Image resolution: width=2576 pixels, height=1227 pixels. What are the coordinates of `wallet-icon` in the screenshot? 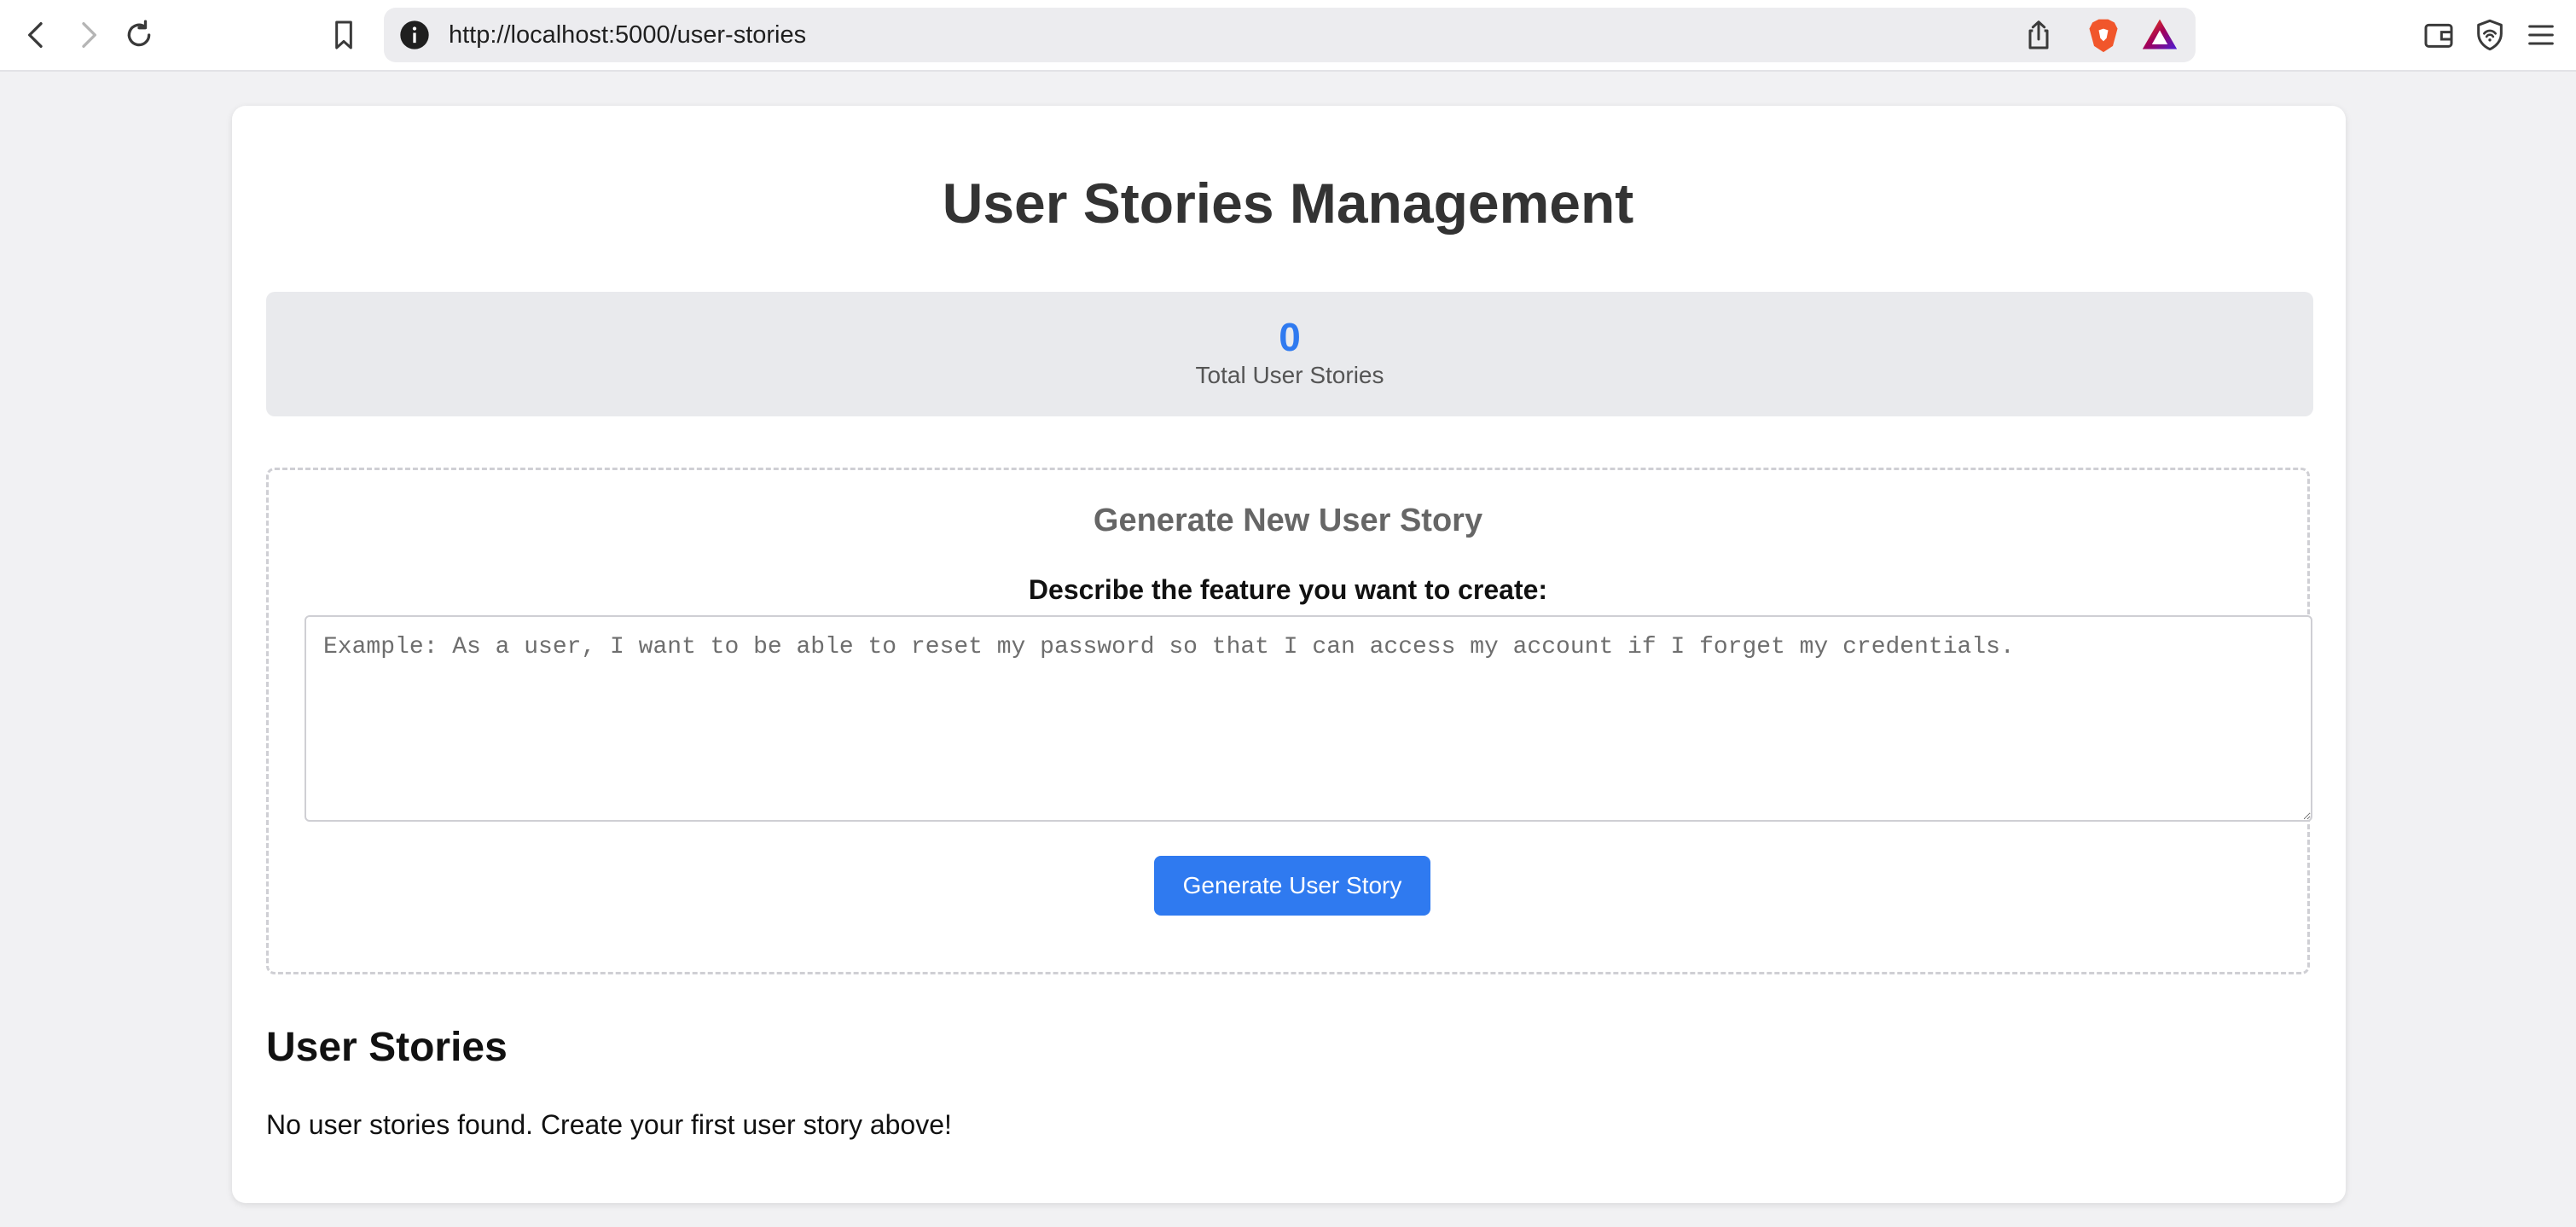 It's located at (2439, 35).